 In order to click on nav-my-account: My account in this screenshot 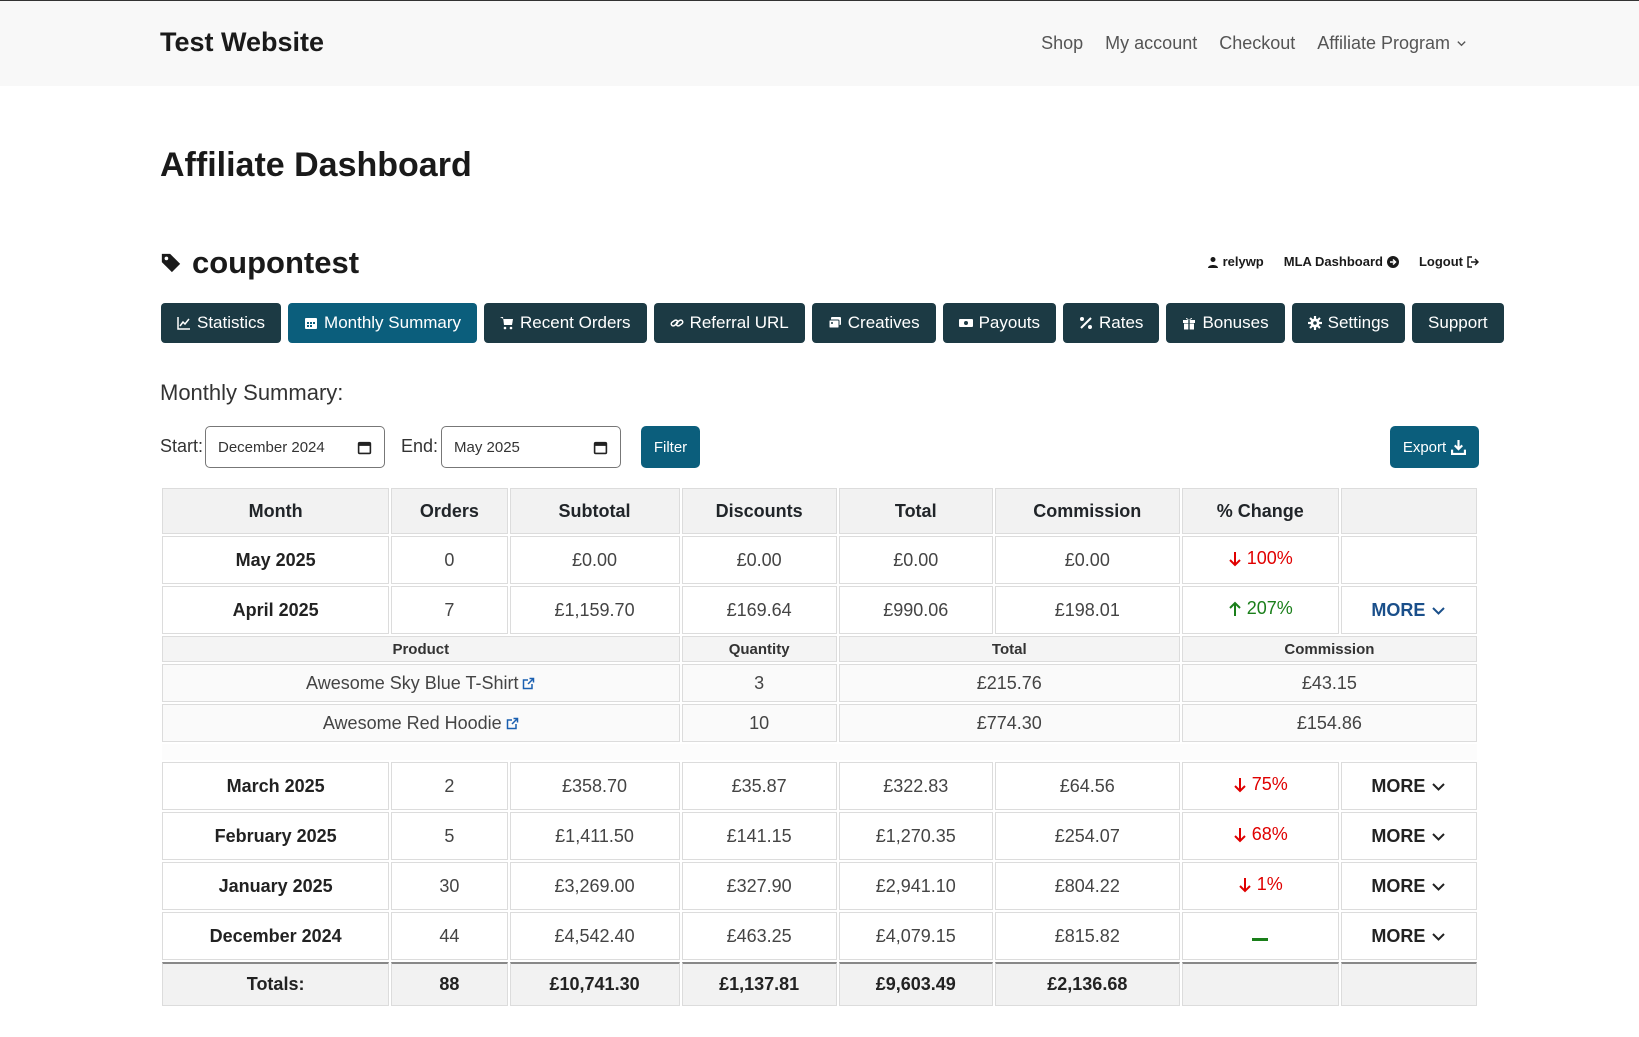, I will do `click(1151, 43)`.